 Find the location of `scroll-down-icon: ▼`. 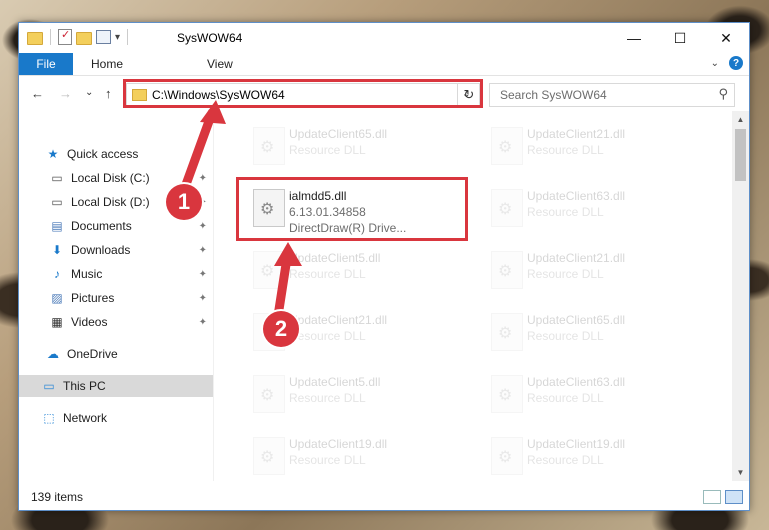

scroll-down-icon: ▼ is located at coordinates (740, 472).